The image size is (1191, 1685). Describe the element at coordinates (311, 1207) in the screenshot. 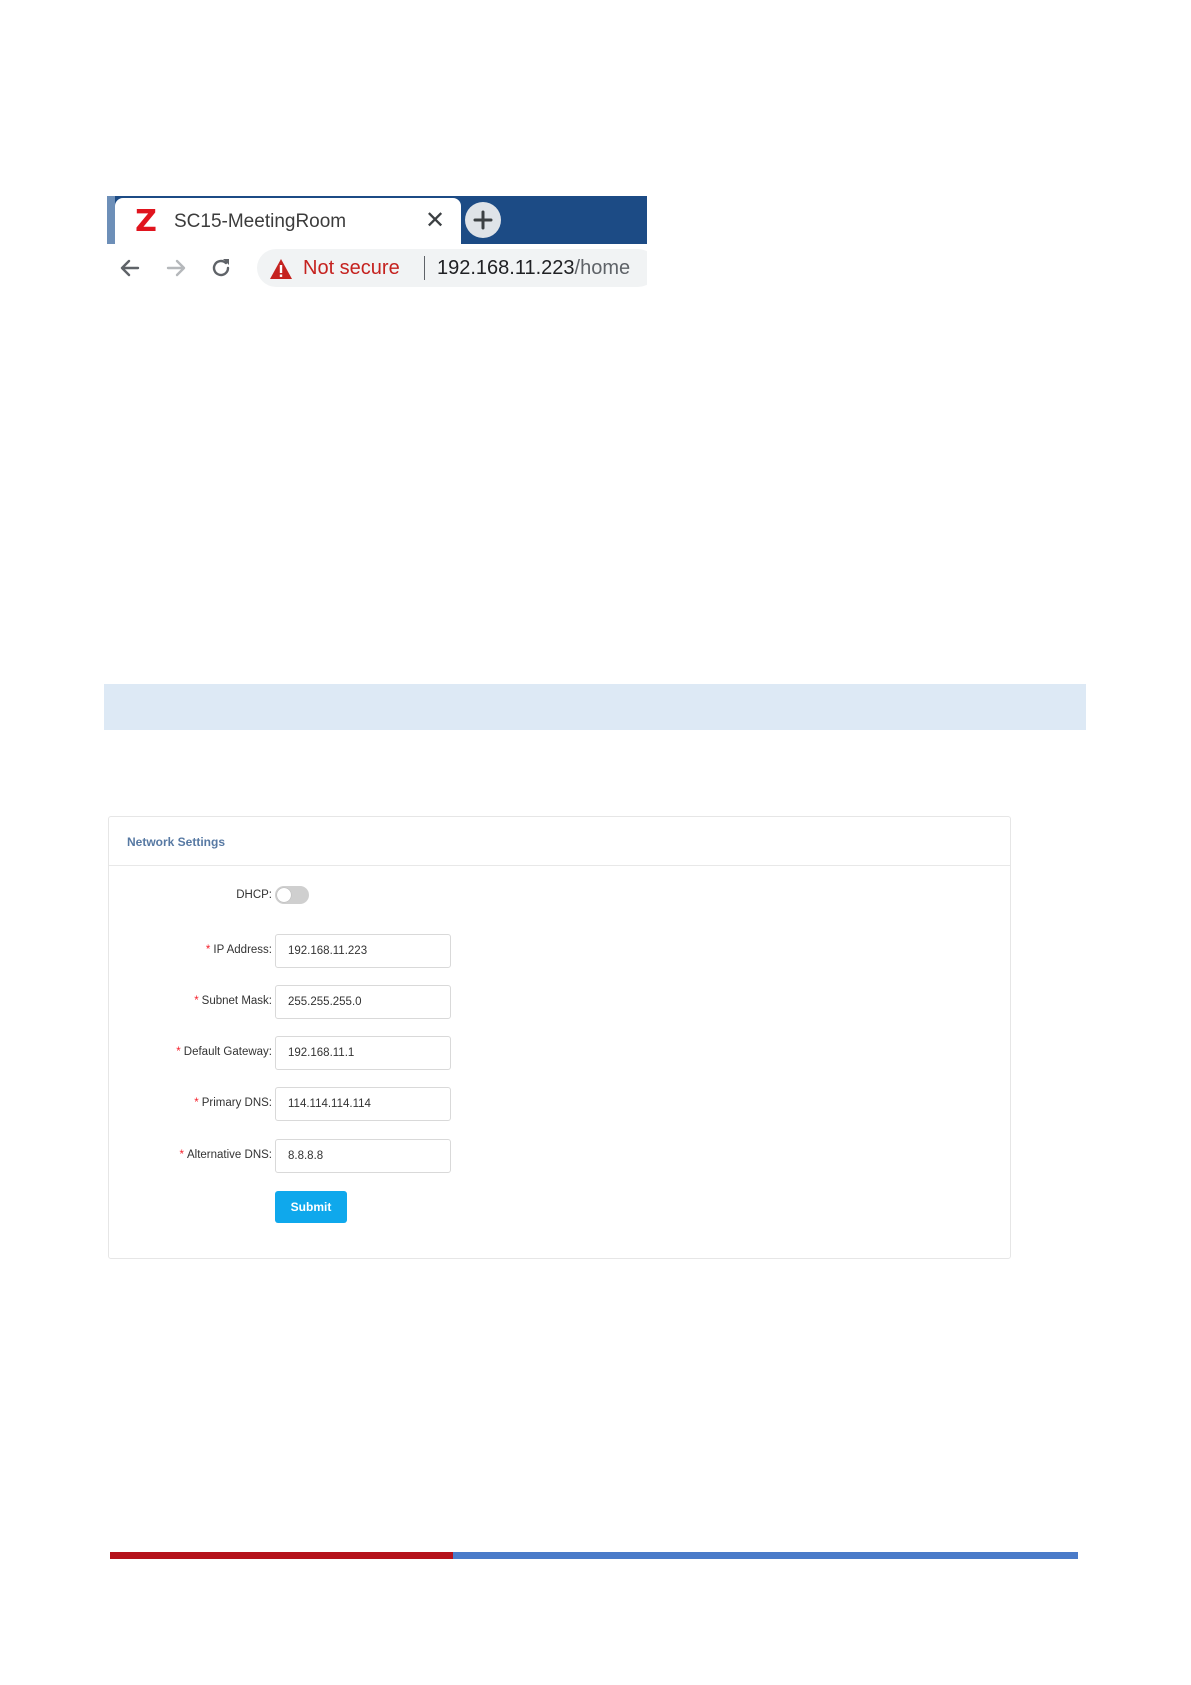

I see `submit-button: Submit` at that location.